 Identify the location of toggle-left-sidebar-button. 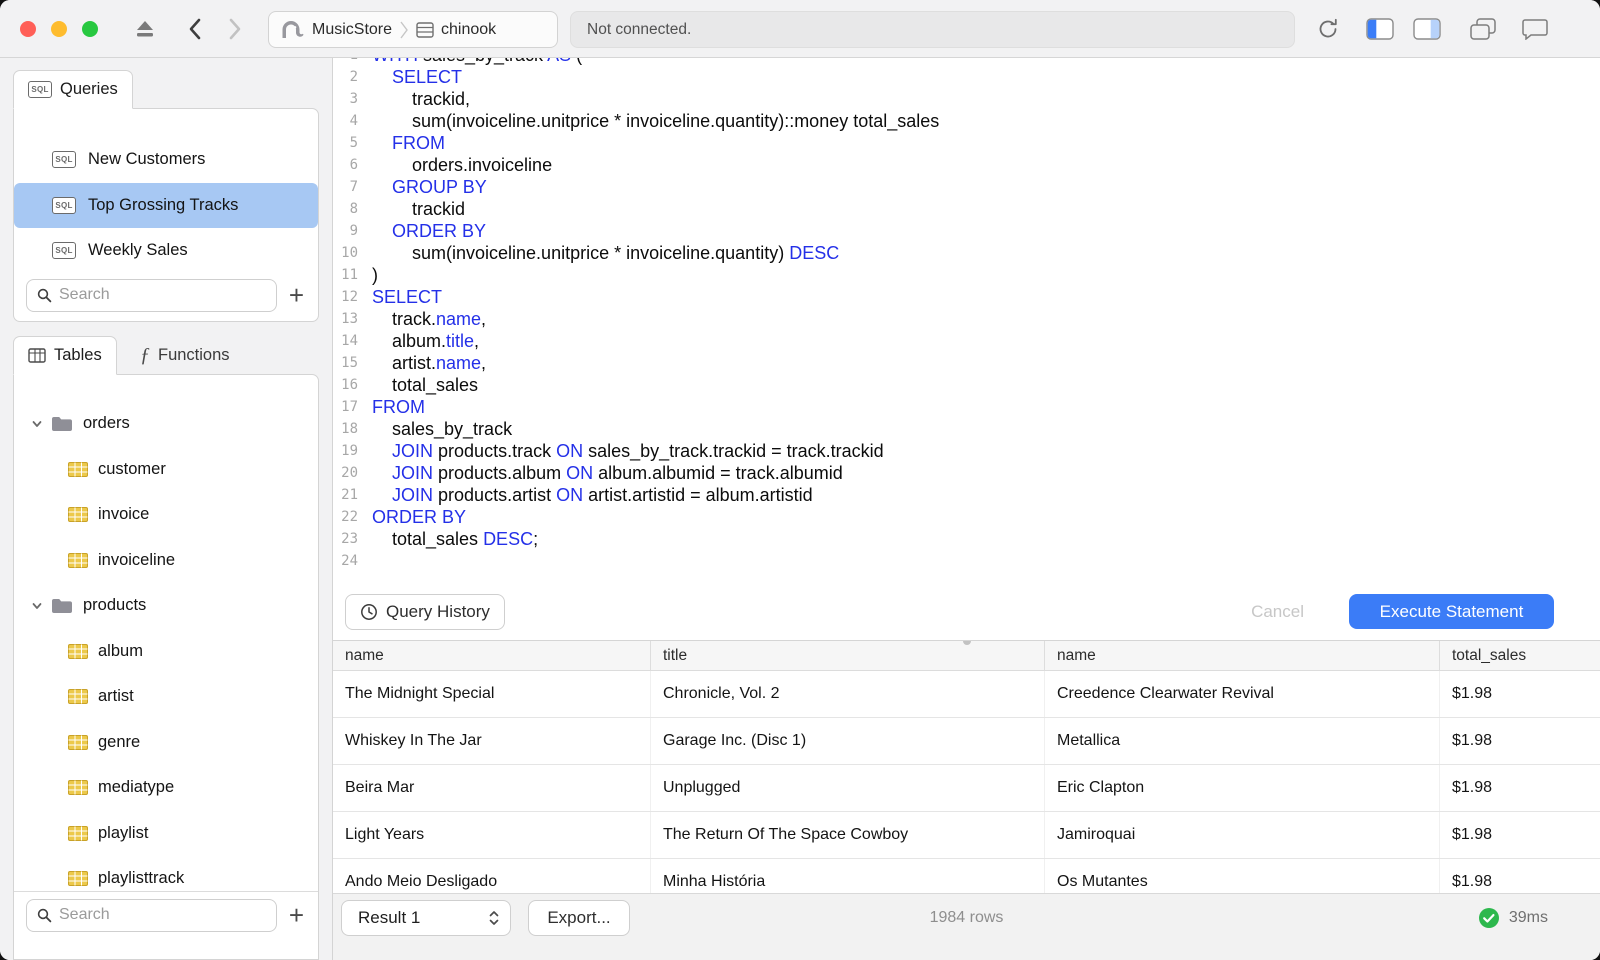
(1380, 29).